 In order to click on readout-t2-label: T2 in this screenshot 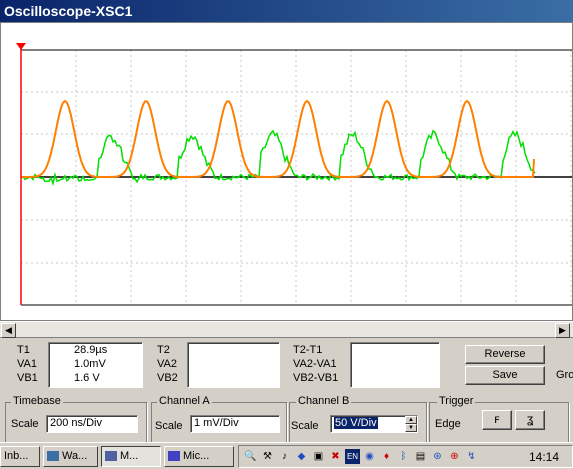, I will do `click(163, 350)`.